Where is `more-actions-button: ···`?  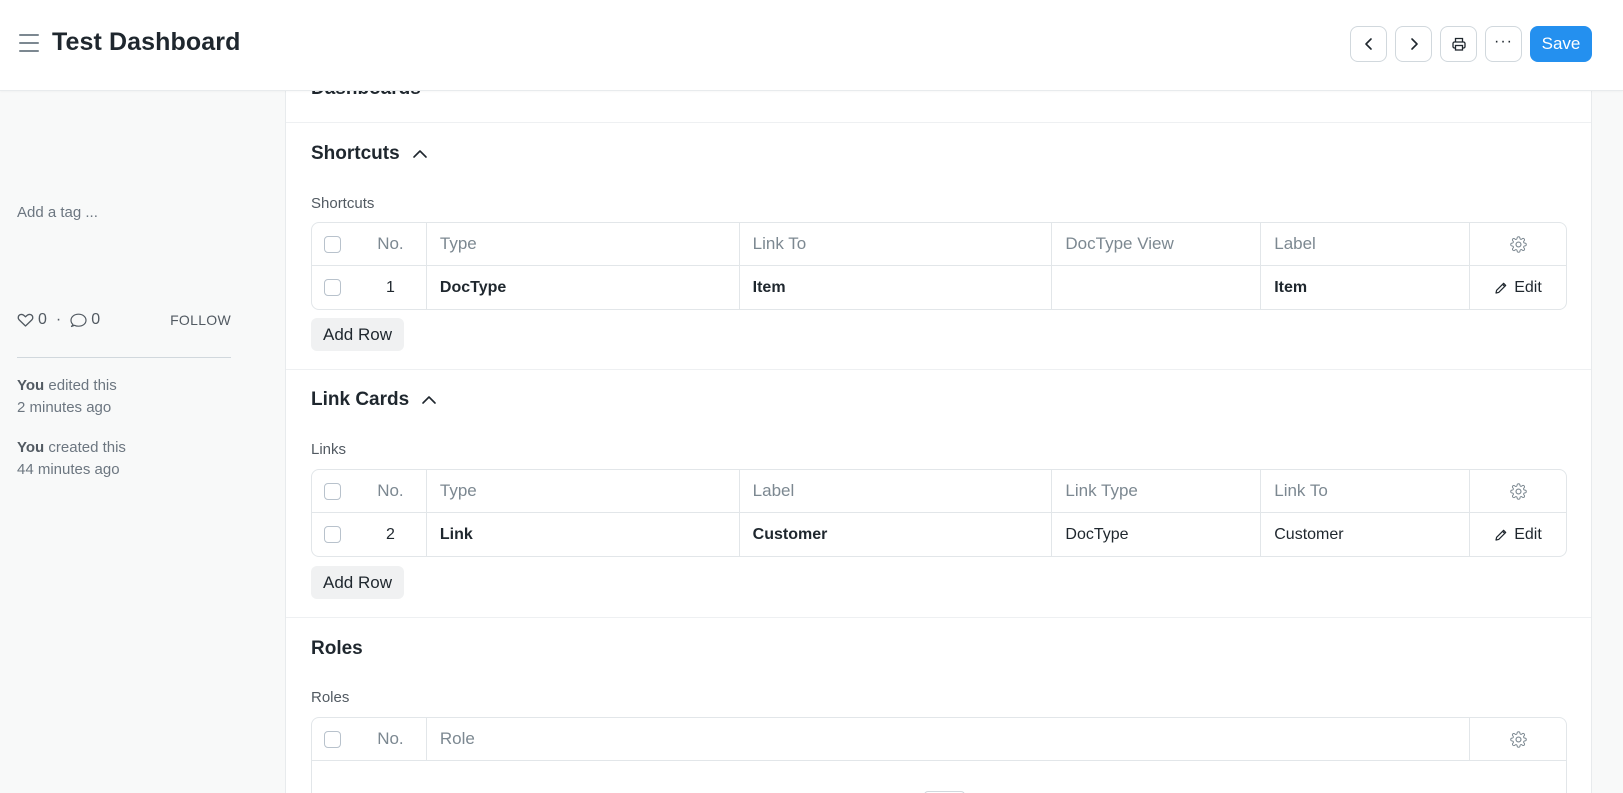
more-actions-button: ··· is located at coordinates (1503, 44).